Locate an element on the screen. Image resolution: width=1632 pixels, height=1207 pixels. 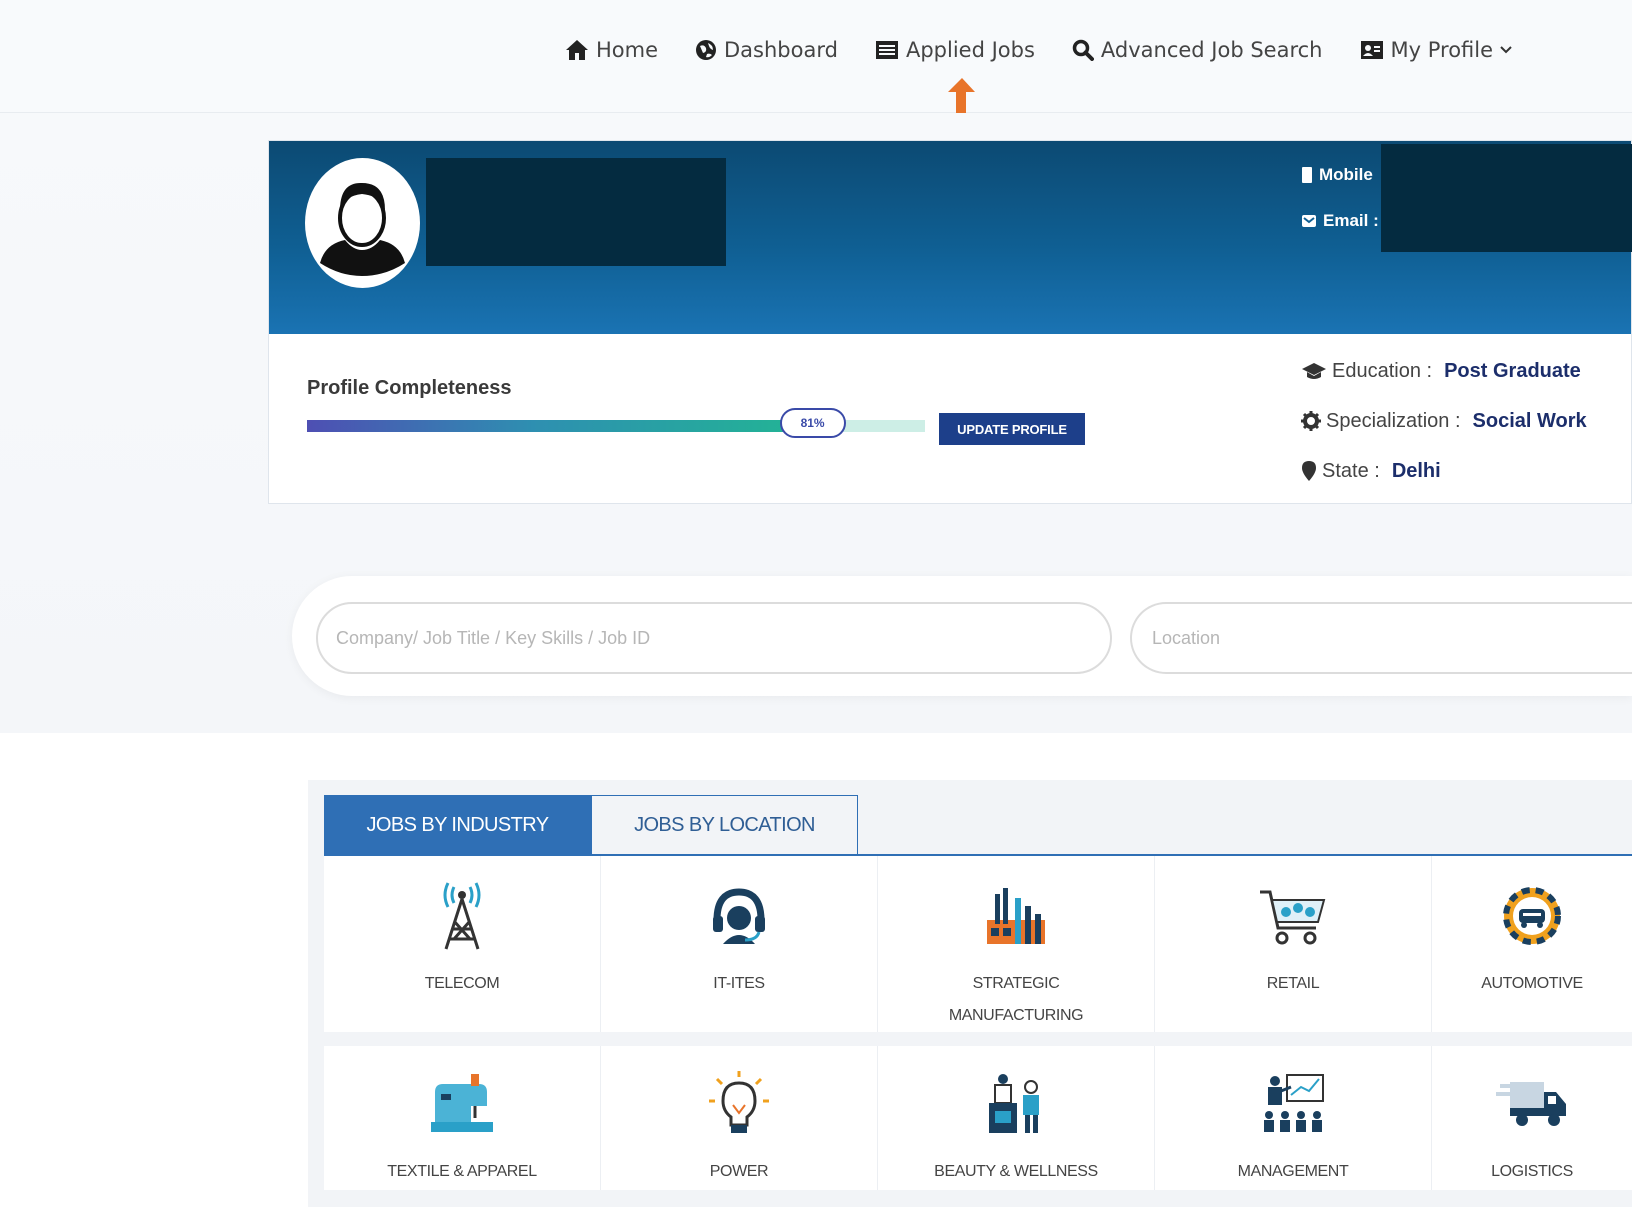
id-card-icon is located at coordinates (1371, 50).